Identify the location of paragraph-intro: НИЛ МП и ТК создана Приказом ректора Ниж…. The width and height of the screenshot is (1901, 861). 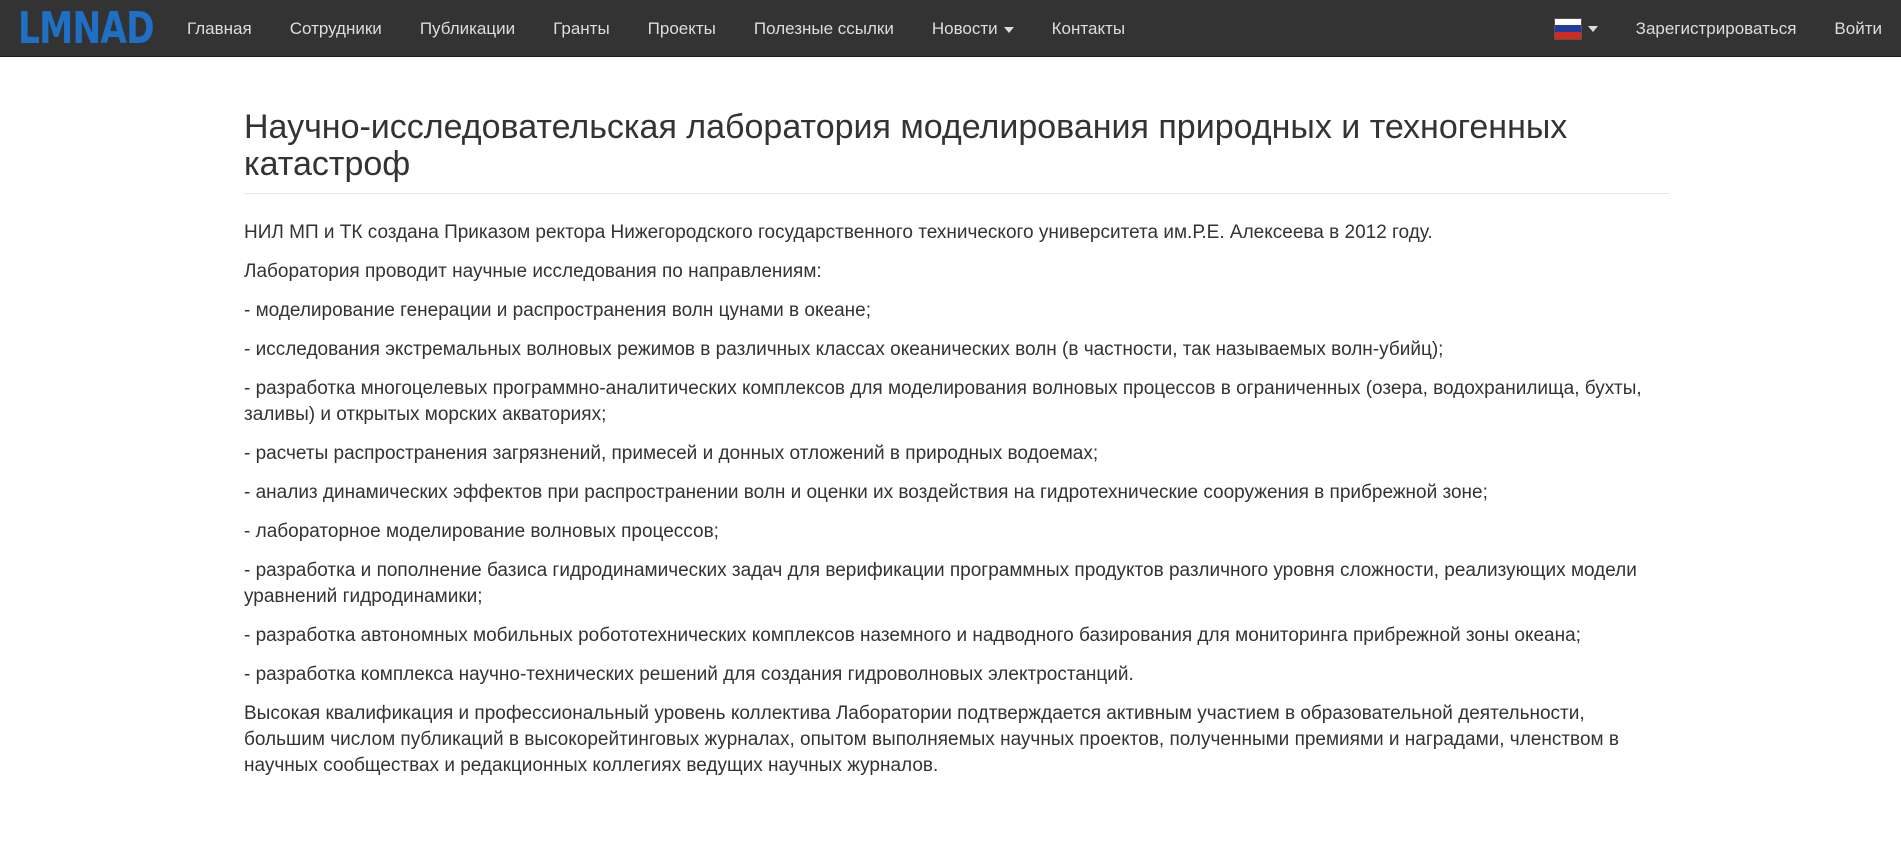
(838, 232).